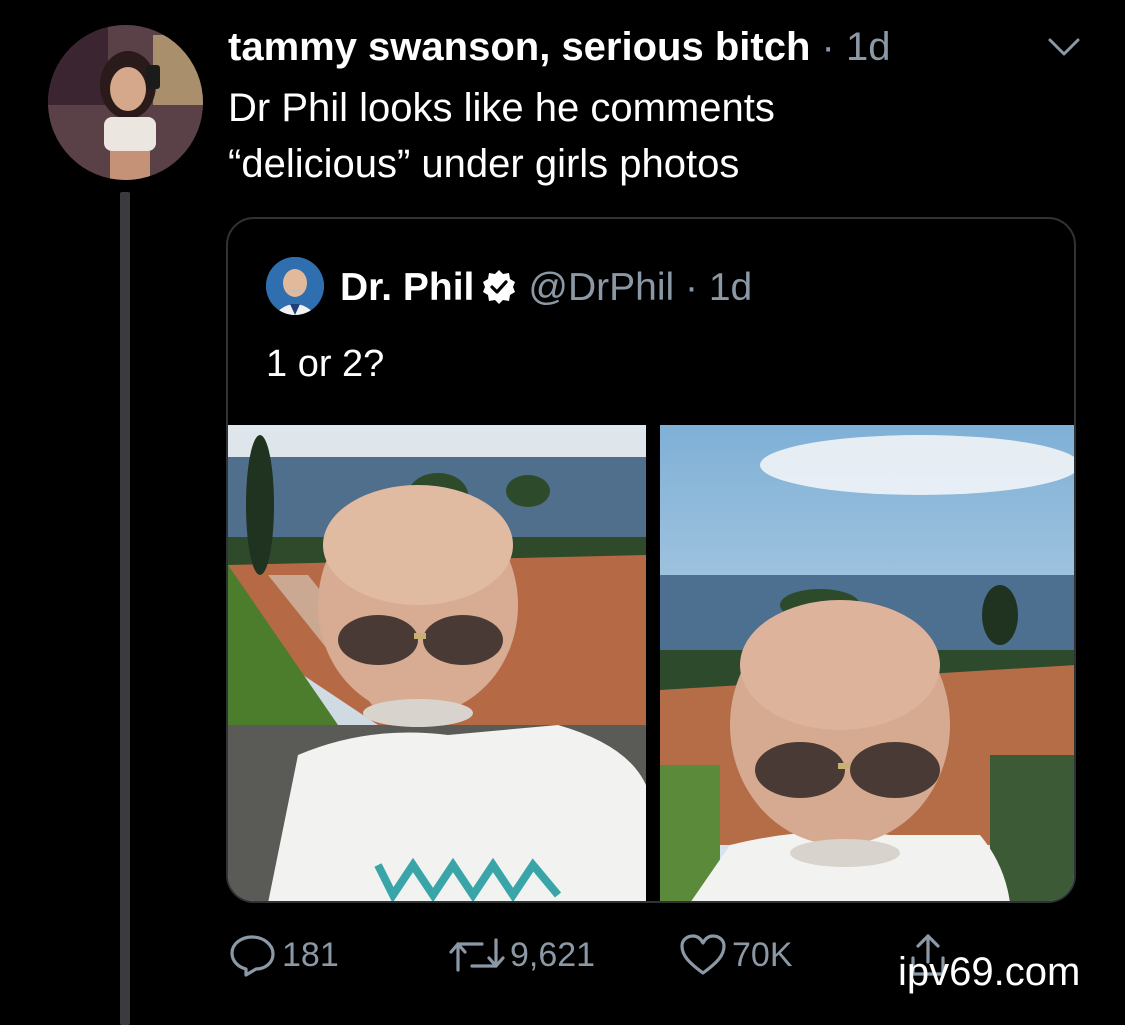  Describe the element at coordinates (407, 287) in the screenshot. I see `quoted-author-name: Dr. Phil` at that location.